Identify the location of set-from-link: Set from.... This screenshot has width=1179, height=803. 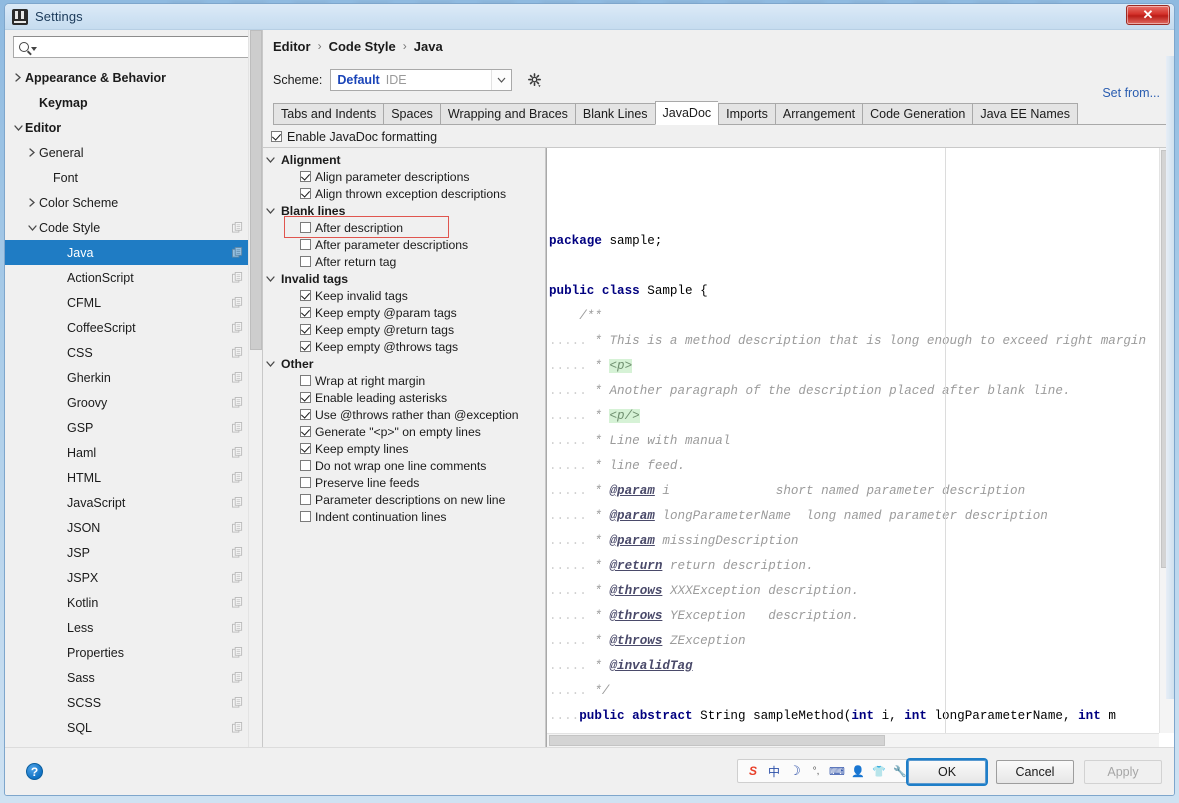
(1131, 93).